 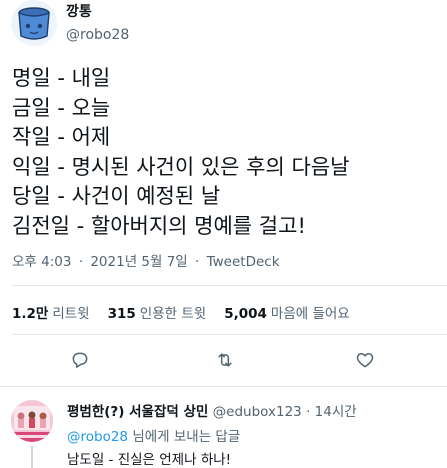 What do you see at coordinates (137, 412) in the screenshot?
I see `reply-display-name: 평범한(?) 서울잡덕 상민` at bounding box center [137, 412].